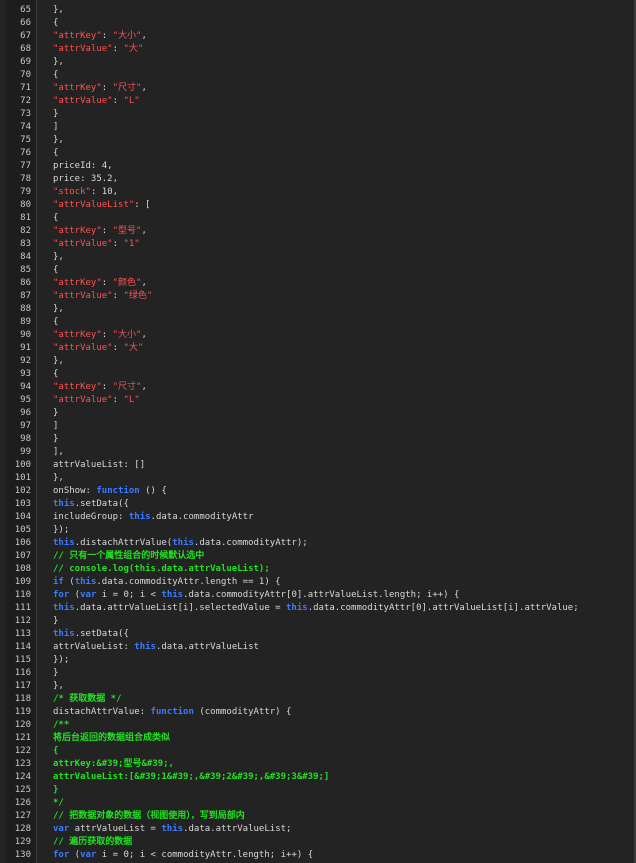 Image resolution: width=636 pixels, height=863 pixels. What do you see at coordinates (56, 322) in the screenshot?
I see `code-token: {` at bounding box center [56, 322].